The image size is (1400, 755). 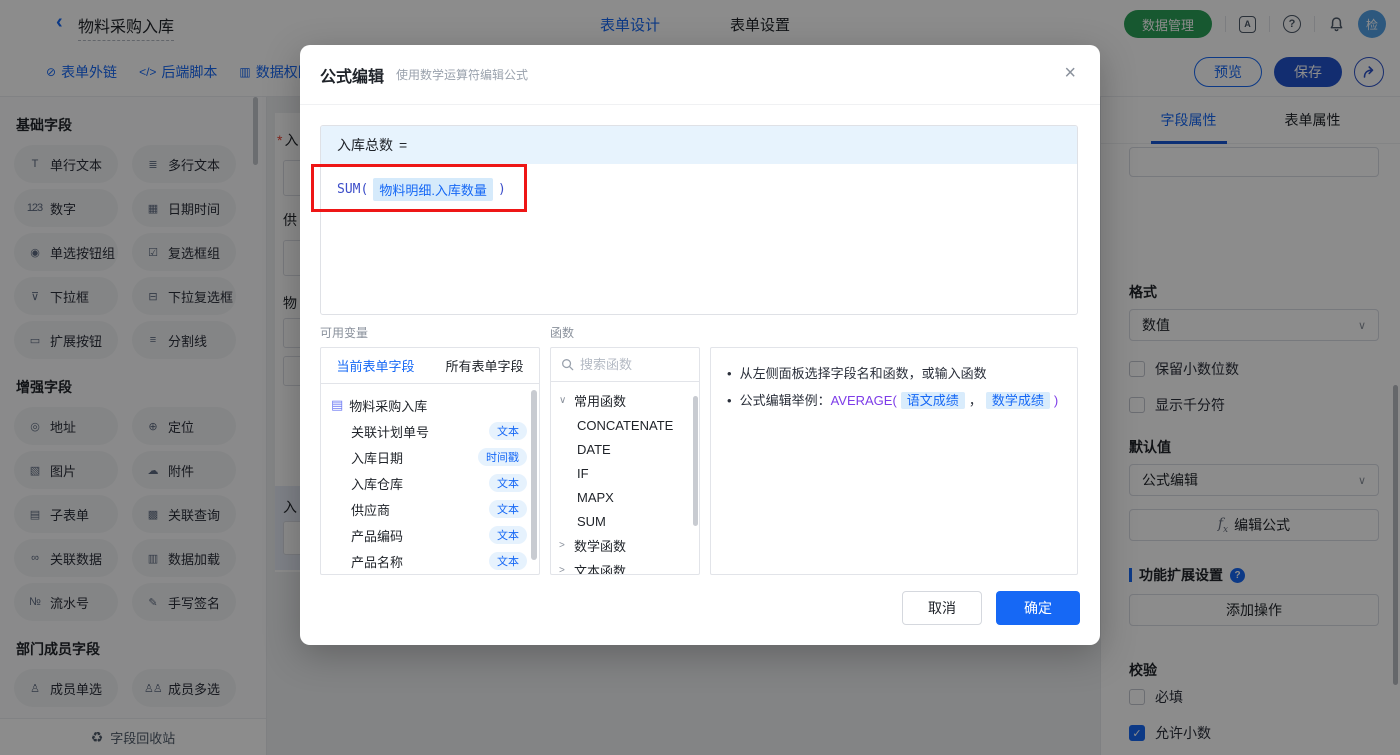 What do you see at coordinates (430, 509) in the screenshot?
I see `variable-field-row: 供应商 文本` at bounding box center [430, 509].